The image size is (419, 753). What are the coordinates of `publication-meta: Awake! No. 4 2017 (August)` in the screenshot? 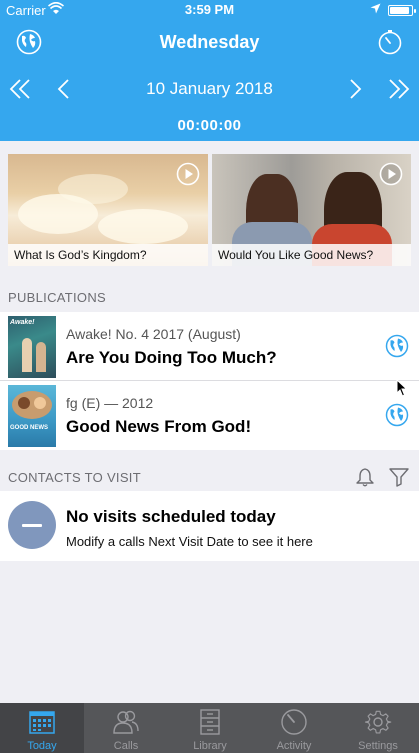 It's located at (153, 334).